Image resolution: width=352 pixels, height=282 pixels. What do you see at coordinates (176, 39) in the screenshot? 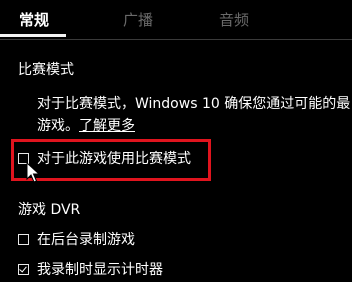
I see `tab-divider` at bounding box center [176, 39].